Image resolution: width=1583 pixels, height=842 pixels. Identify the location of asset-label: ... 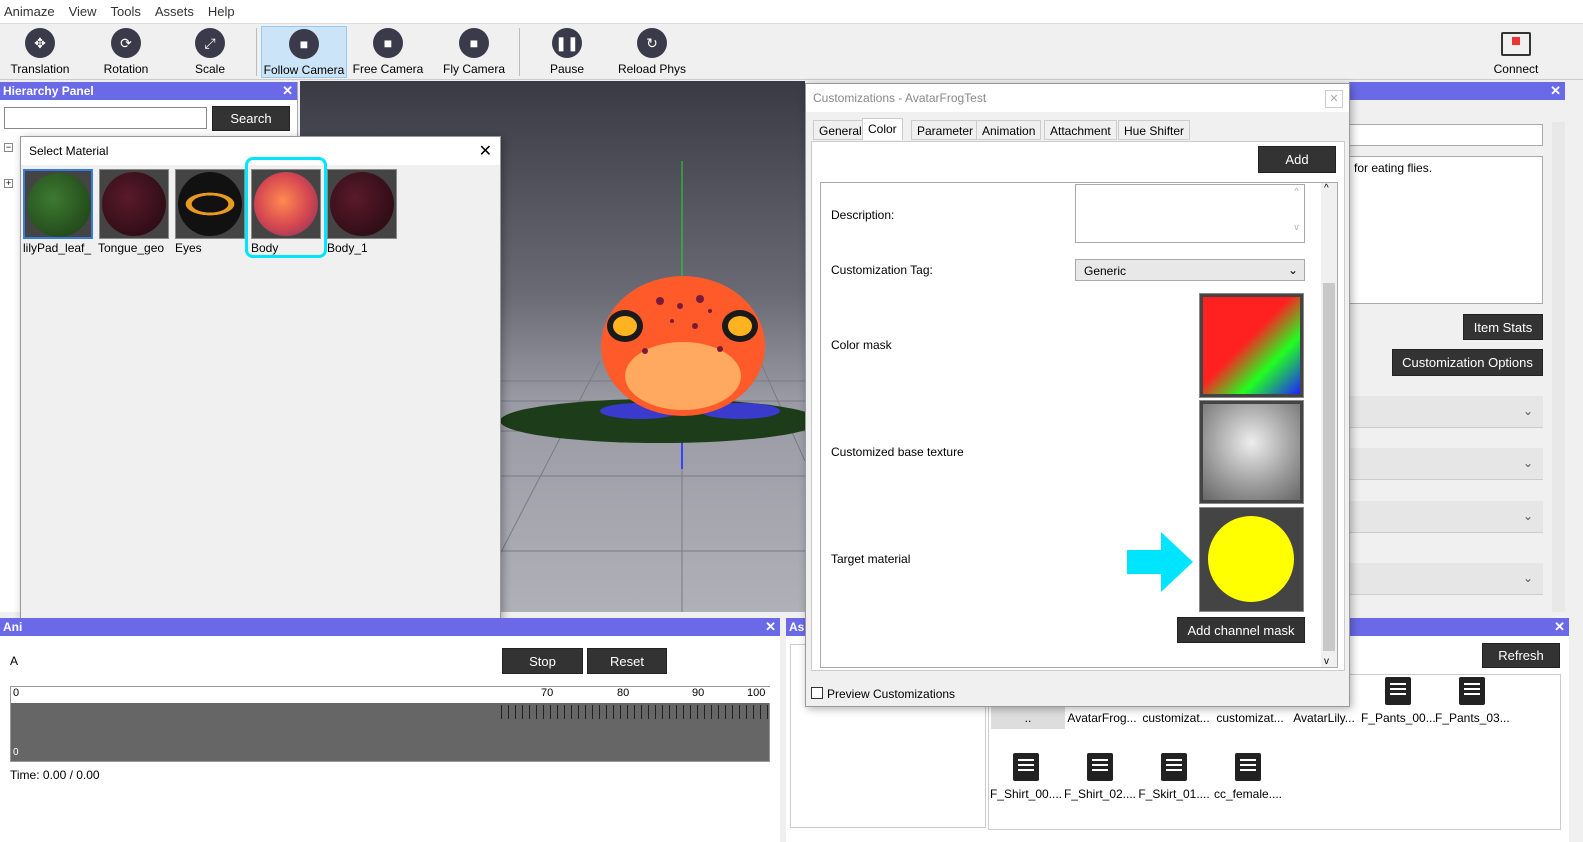
(1028, 718).